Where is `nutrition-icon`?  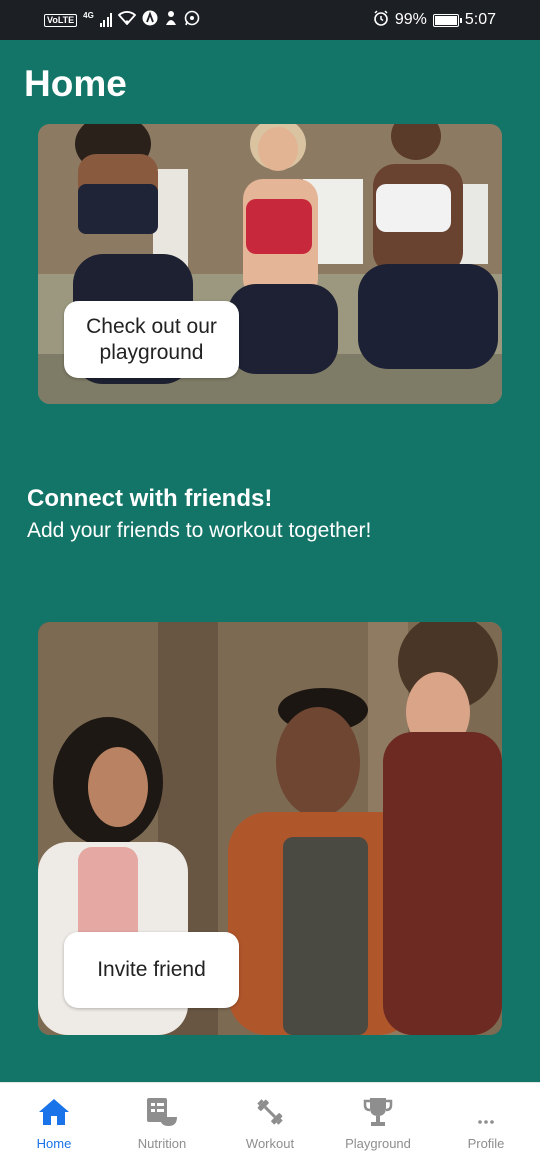 nutrition-icon is located at coordinates (162, 1112).